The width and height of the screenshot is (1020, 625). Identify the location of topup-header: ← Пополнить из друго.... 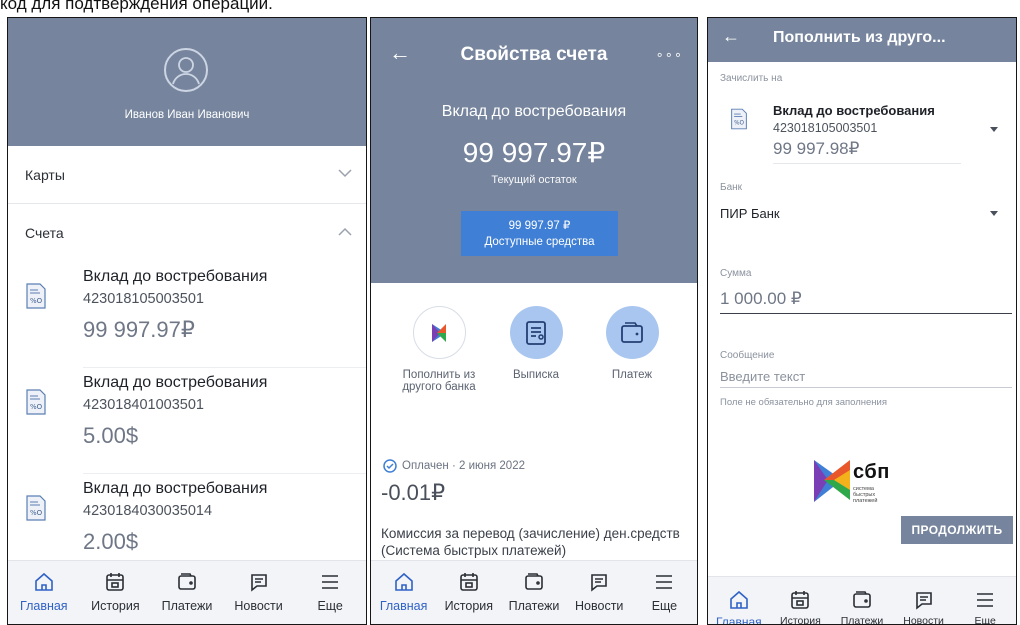
(862, 40).